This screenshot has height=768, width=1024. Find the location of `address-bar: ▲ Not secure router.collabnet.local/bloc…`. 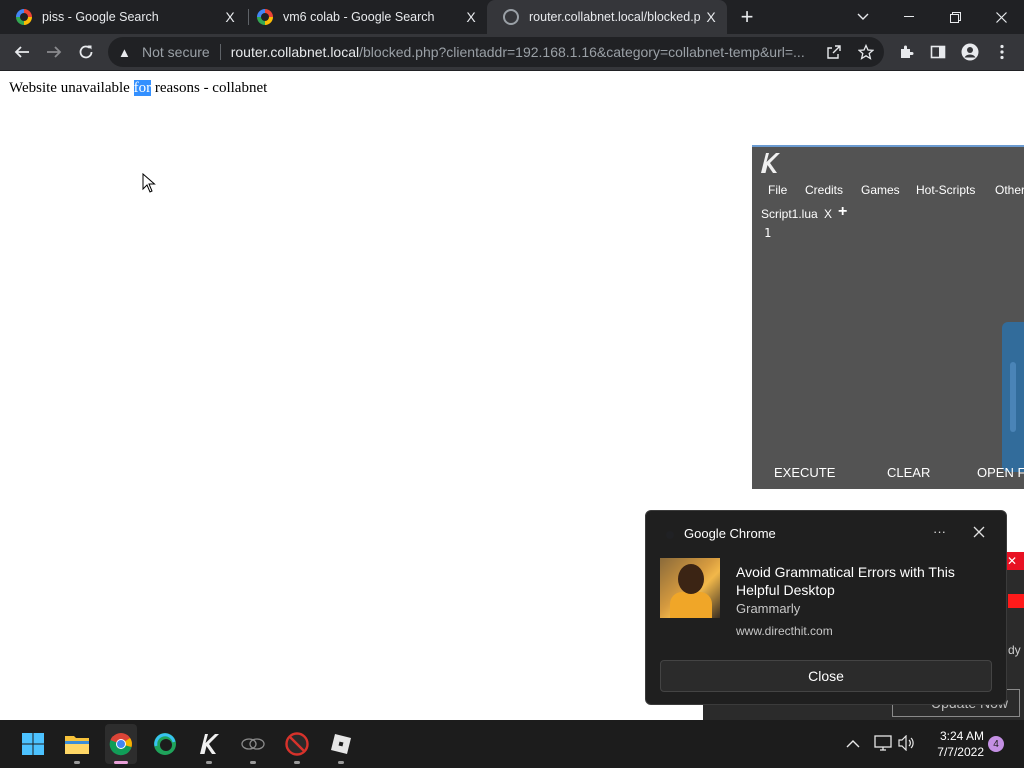

address-bar: ▲ Not secure router.collabnet.local/bloc… is located at coordinates (496, 52).